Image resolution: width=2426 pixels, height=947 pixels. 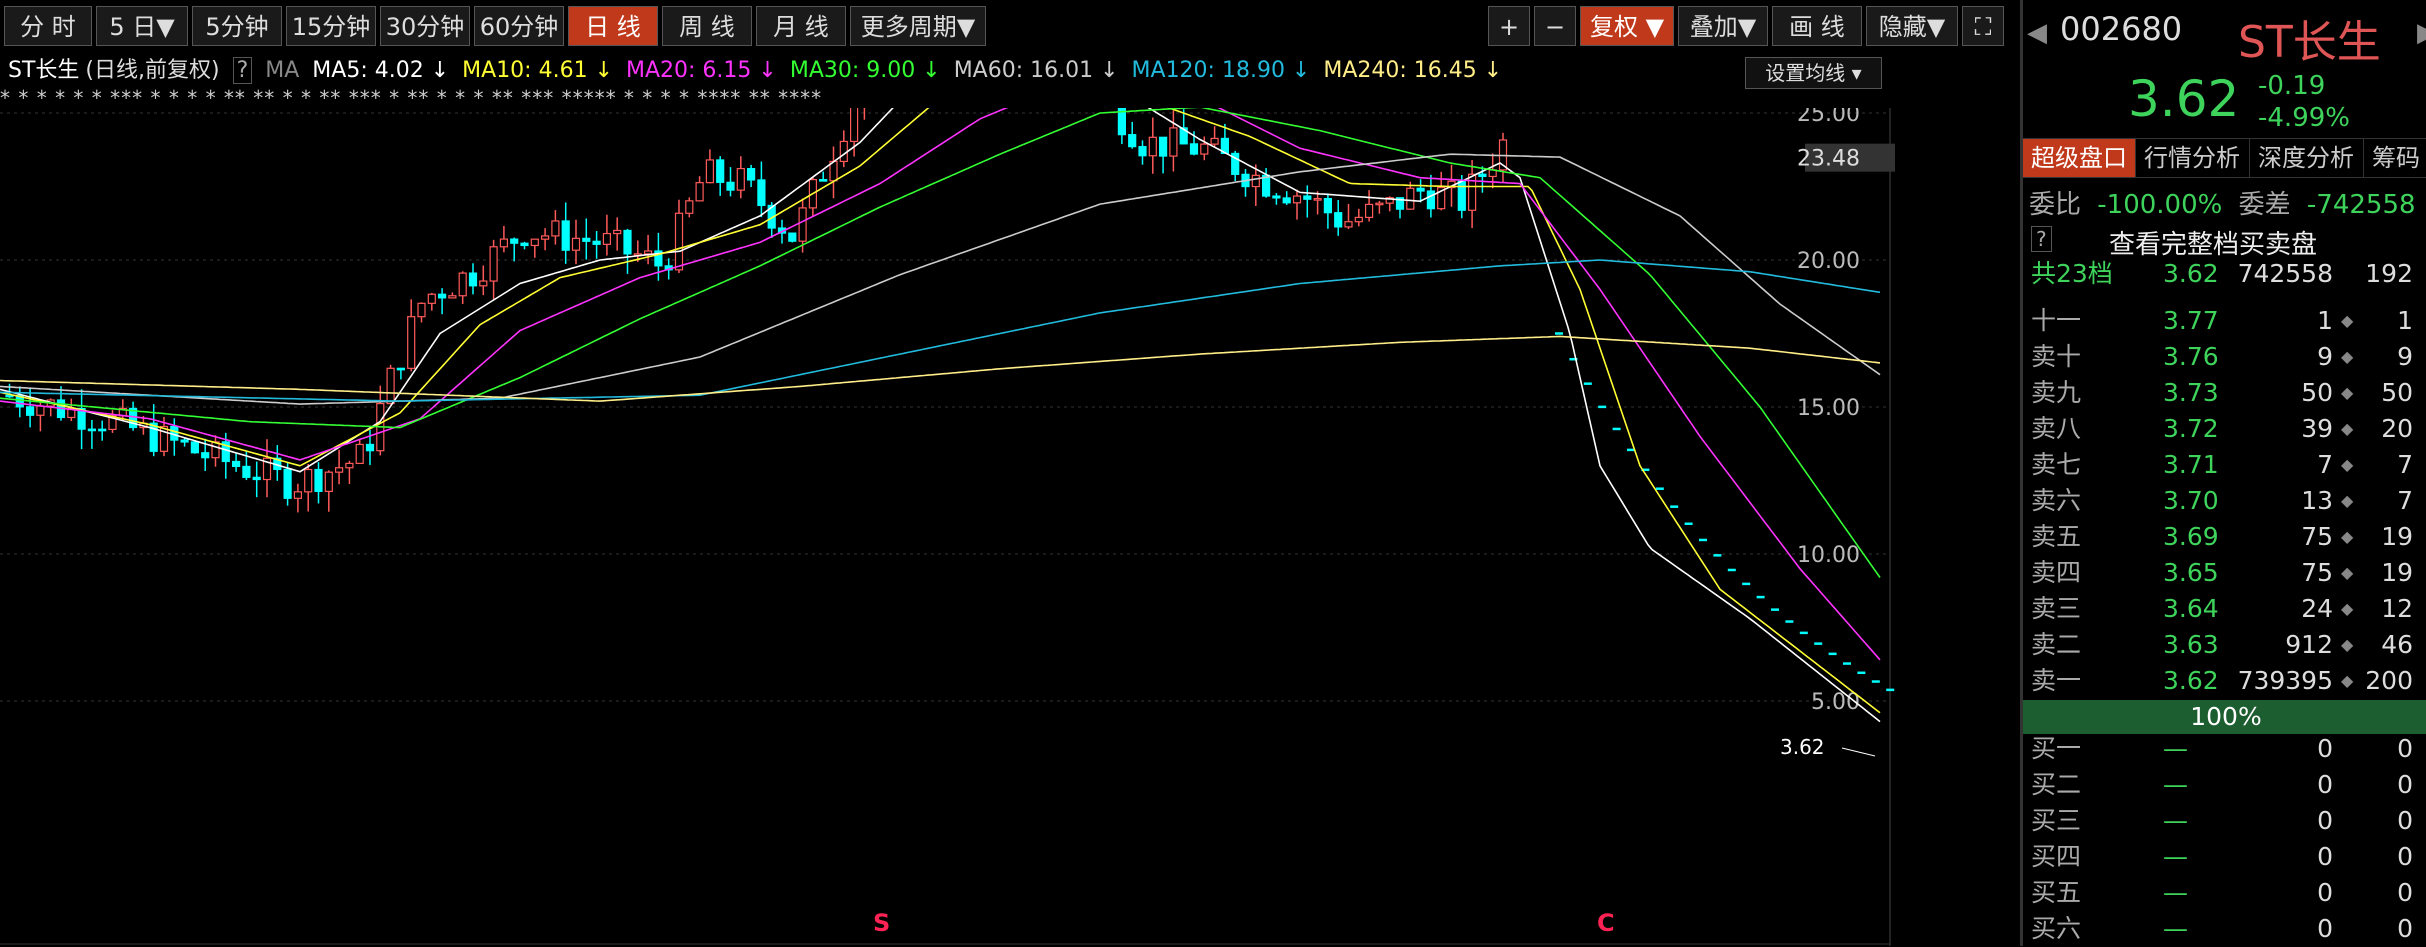 What do you see at coordinates (1828, 159) in the screenshot?
I see `current-price-label: 23.48` at bounding box center [1828, 159].